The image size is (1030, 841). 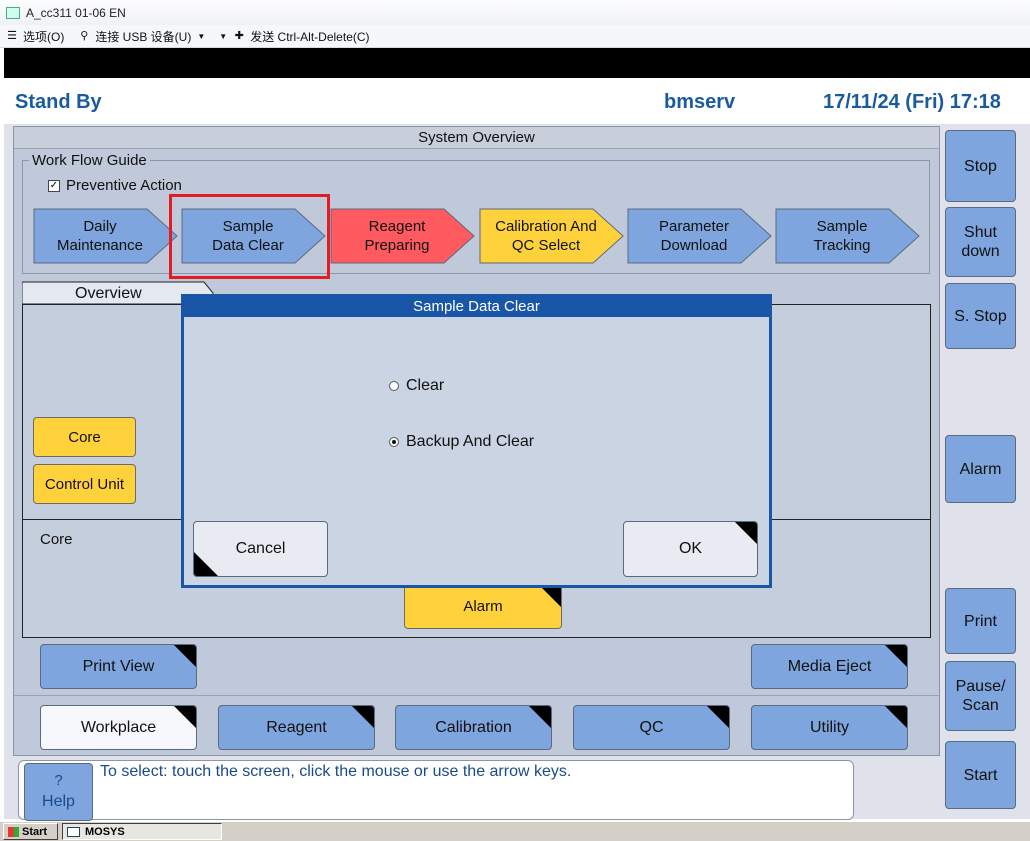 I want to click on tab-utility: Utility, so click(x=829, y=727).